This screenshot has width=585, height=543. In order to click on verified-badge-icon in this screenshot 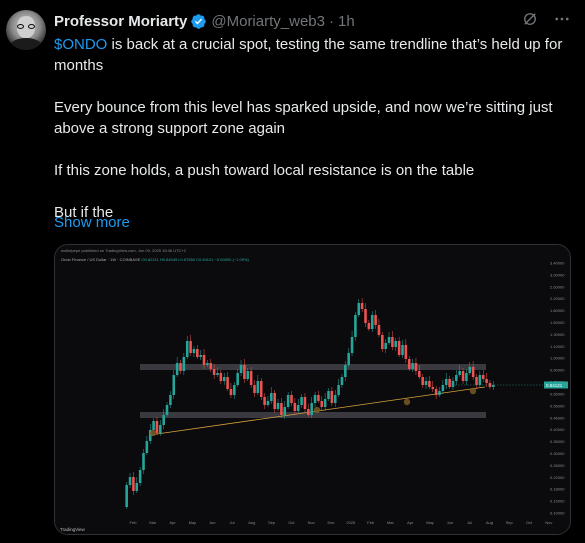, I will do `click(199, 21)`.